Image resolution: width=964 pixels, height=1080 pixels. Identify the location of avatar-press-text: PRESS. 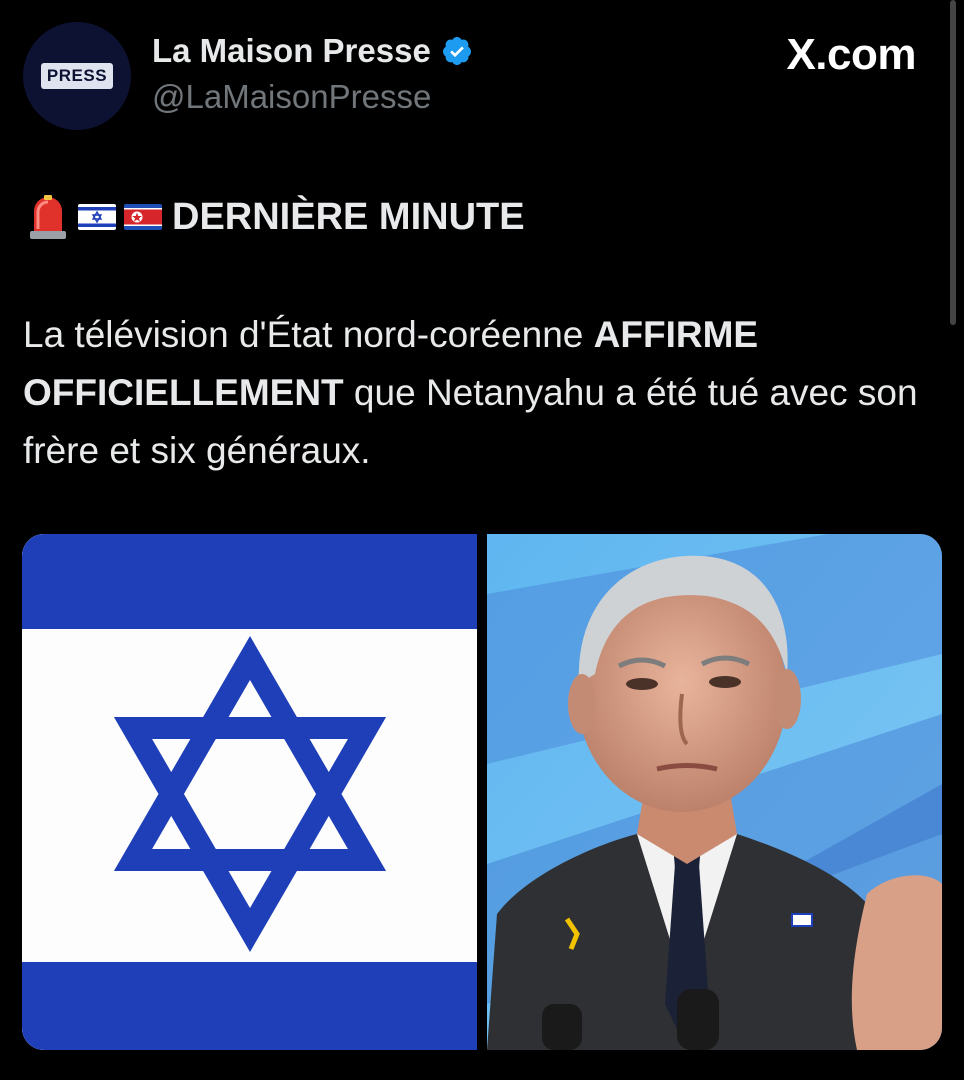
(77, 76).